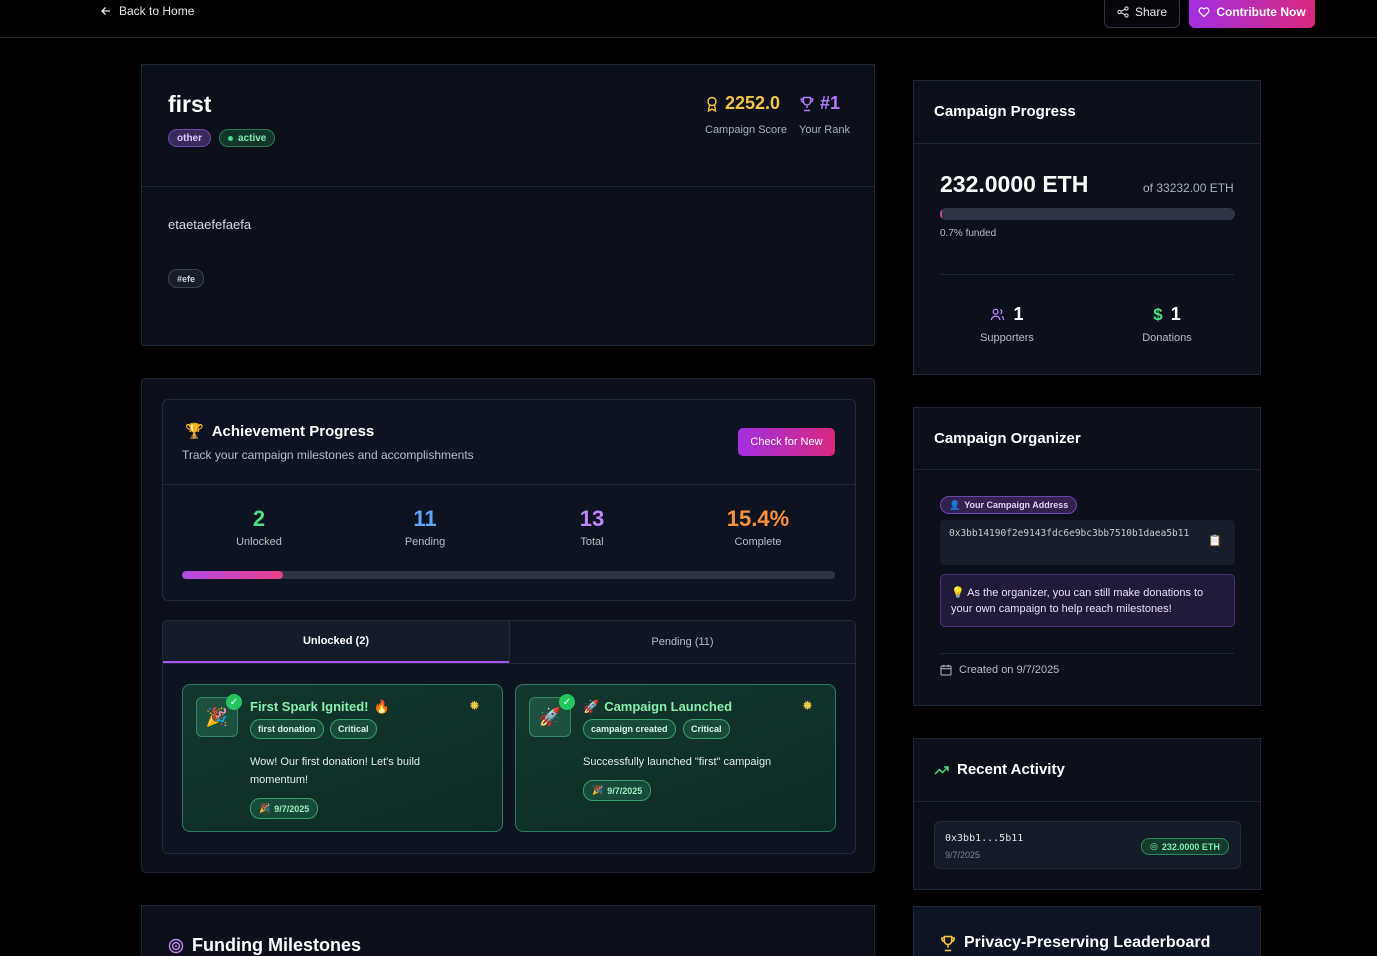 This screenshot has width=1377, height=956. Describe the element at coordinates (1087, 845) in the screenshot. I see `activity-item: 0x3bb1...5b11 9/7/2025 ◎ 232.0000 ETH` at that location.